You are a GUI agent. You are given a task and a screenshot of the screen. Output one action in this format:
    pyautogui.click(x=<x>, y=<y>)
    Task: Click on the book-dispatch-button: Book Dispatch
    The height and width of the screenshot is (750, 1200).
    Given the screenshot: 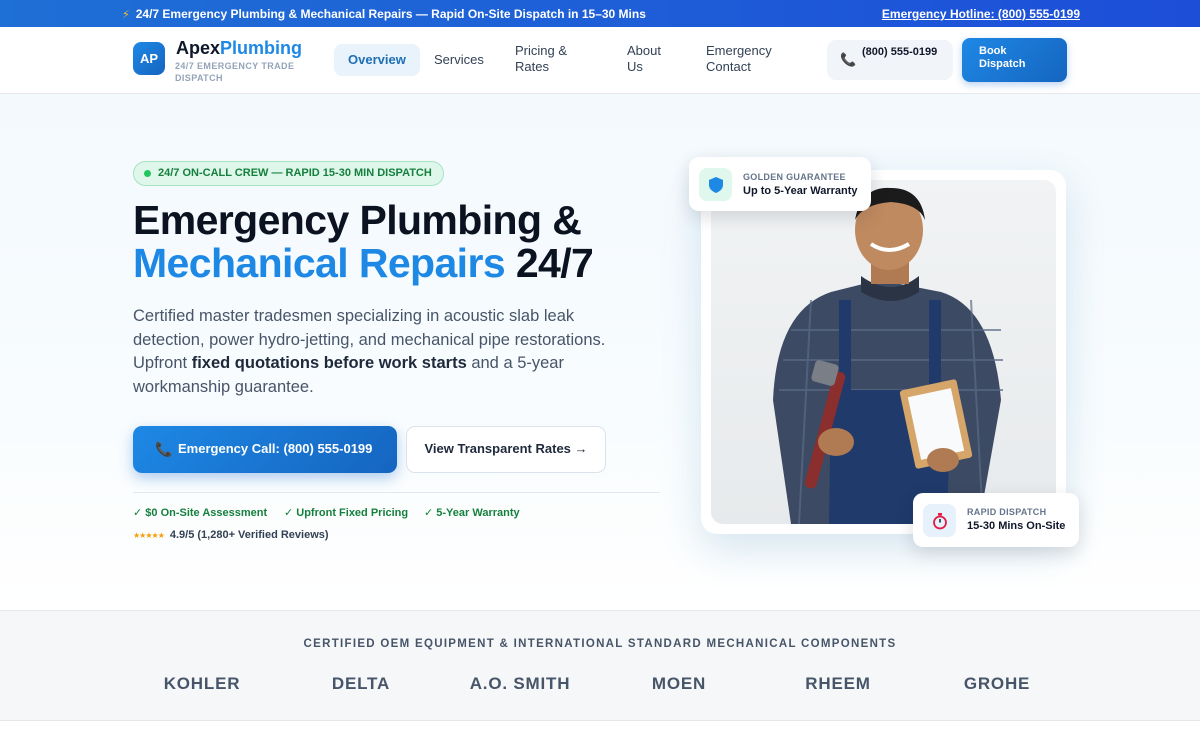 What is the action you would take?
    pyautogui.click(x=1014, y=60)
    